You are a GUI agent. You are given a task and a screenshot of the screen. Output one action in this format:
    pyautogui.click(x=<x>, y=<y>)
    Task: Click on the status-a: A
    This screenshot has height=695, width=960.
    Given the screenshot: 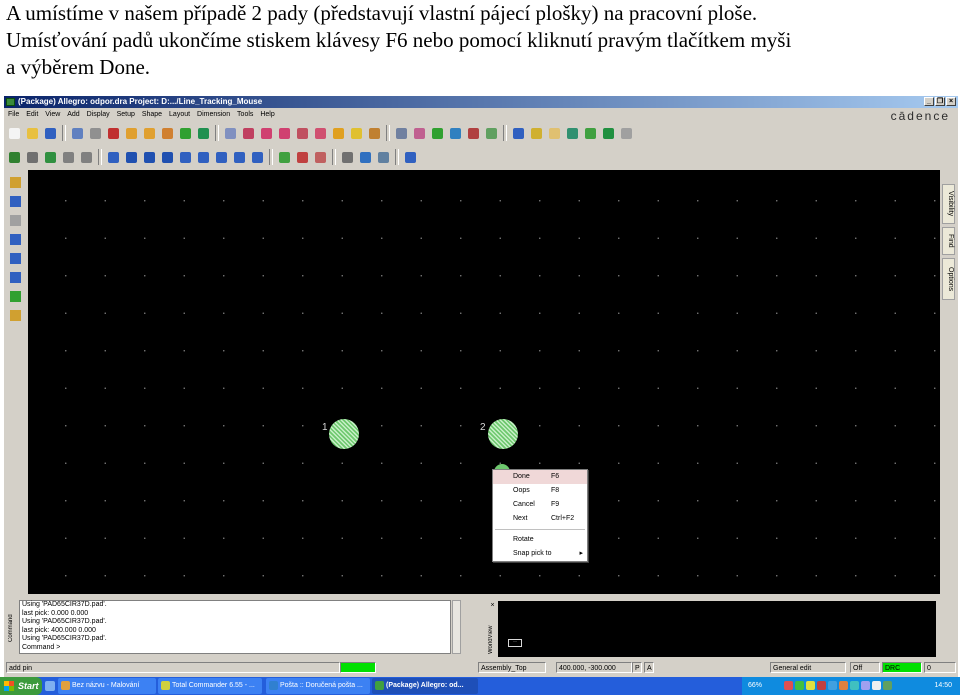 What is the action you would take?
    pyautogui.click(x=649, y=667)
    